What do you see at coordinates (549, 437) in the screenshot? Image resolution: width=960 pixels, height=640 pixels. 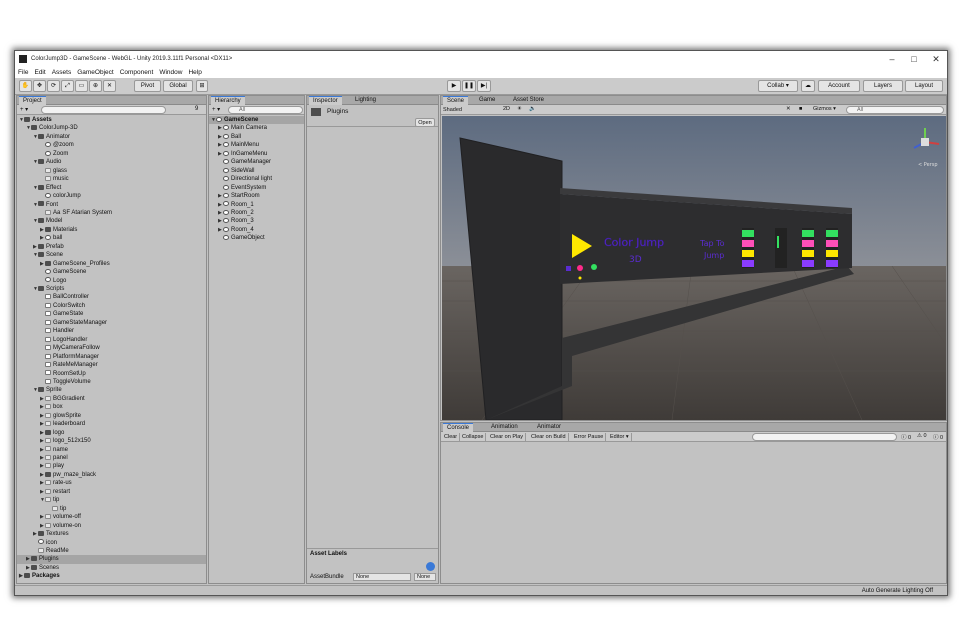 I see `clear-on-build-button: Clear on Build` at bounding box center [549, 437].